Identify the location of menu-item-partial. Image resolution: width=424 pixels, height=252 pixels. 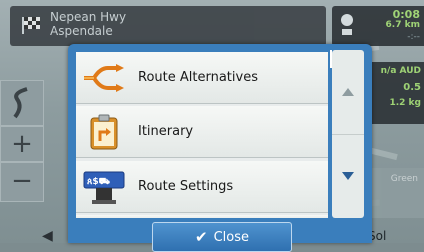
(202, 216).